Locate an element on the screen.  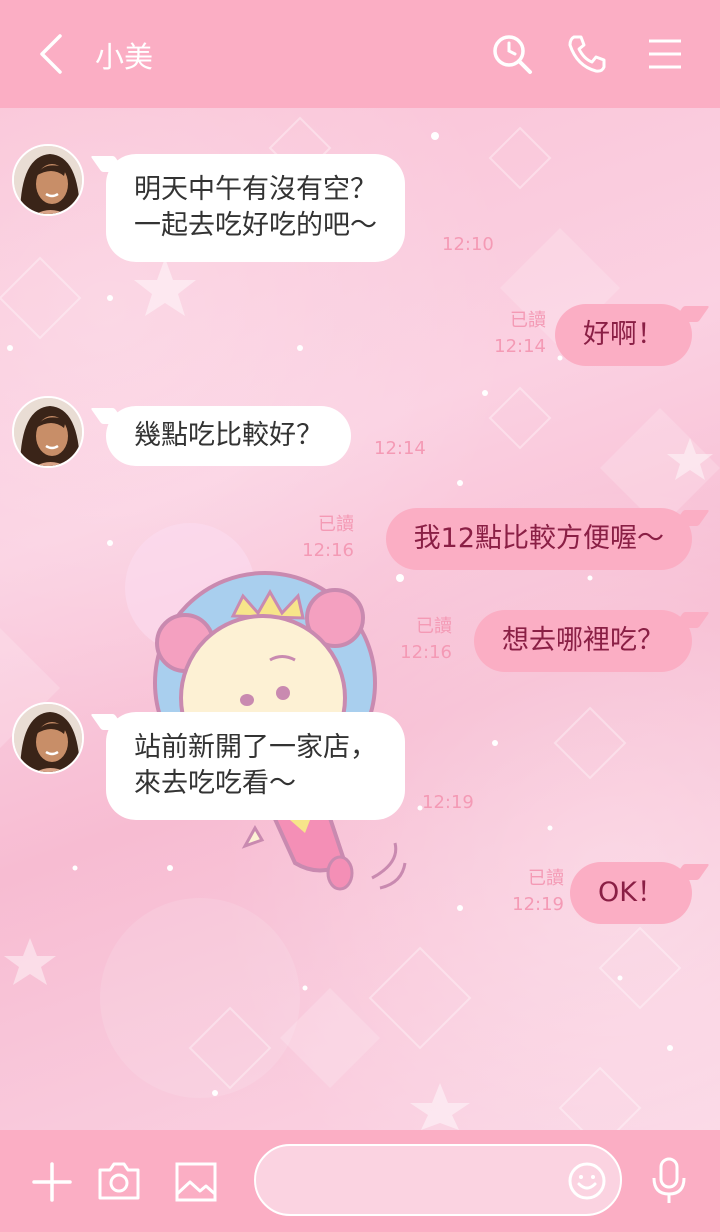
message-text: 來去吃吃看～ is located at coordinates (215, 783).